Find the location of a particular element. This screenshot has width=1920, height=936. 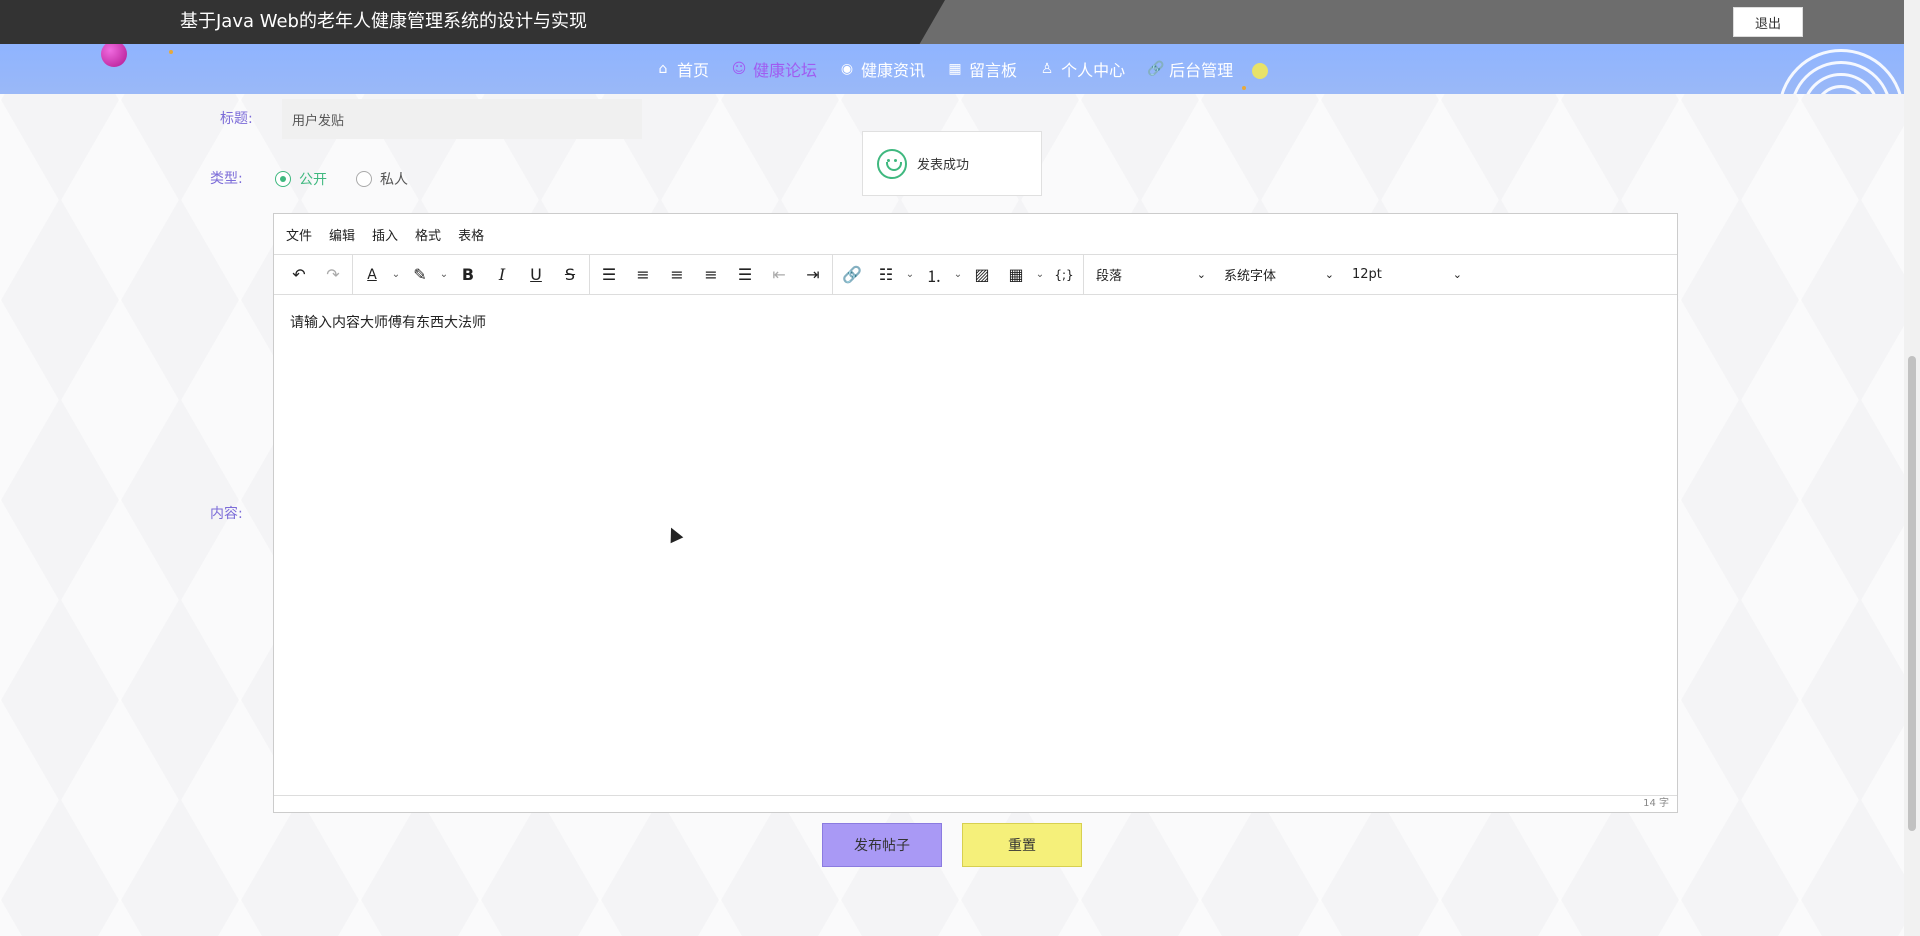

editor-menu-item: 插入 is located at coordinates (385, 234).